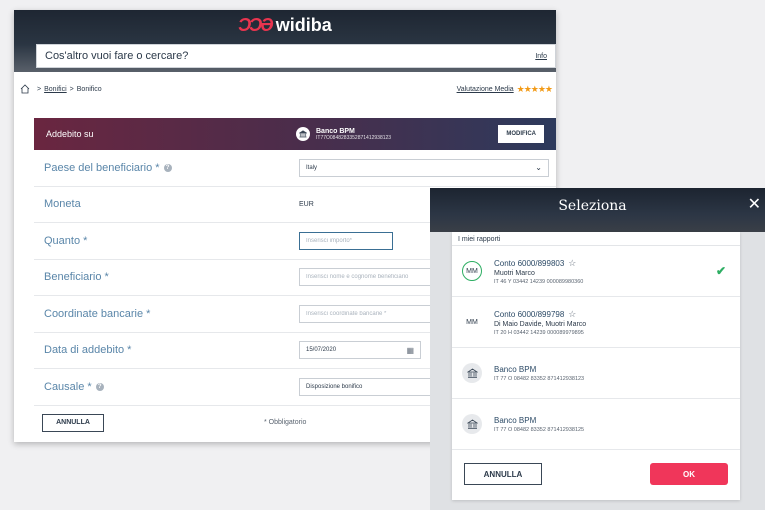 The width and height of the screenshot is (765, 510). I want to click on search-bar: Info, so click(296, 56).